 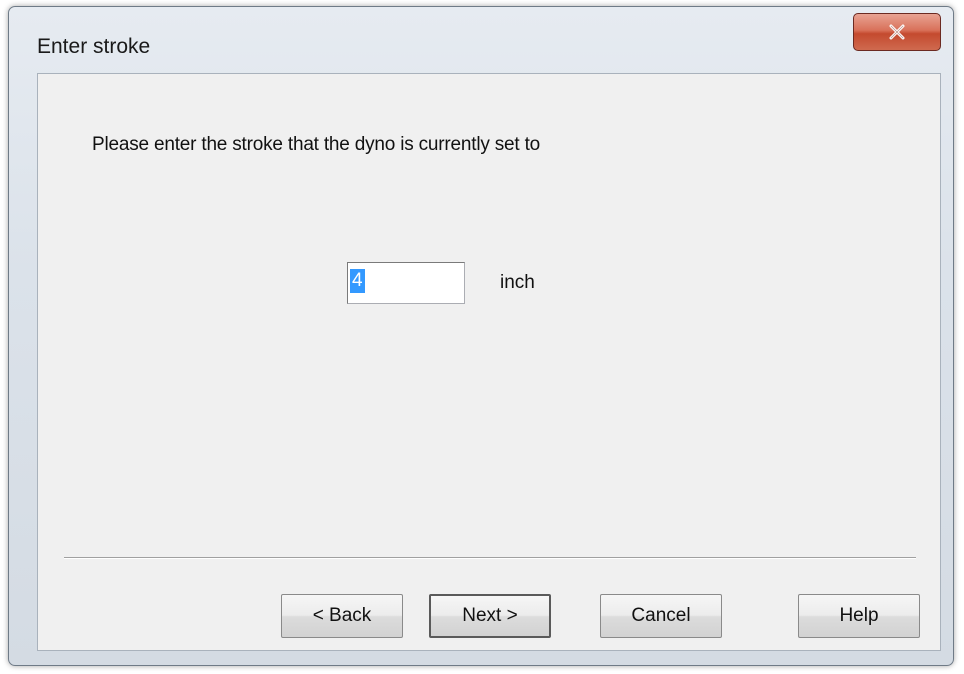 I want to click on cancel-button: Cancel, so click(x=661, y=616).